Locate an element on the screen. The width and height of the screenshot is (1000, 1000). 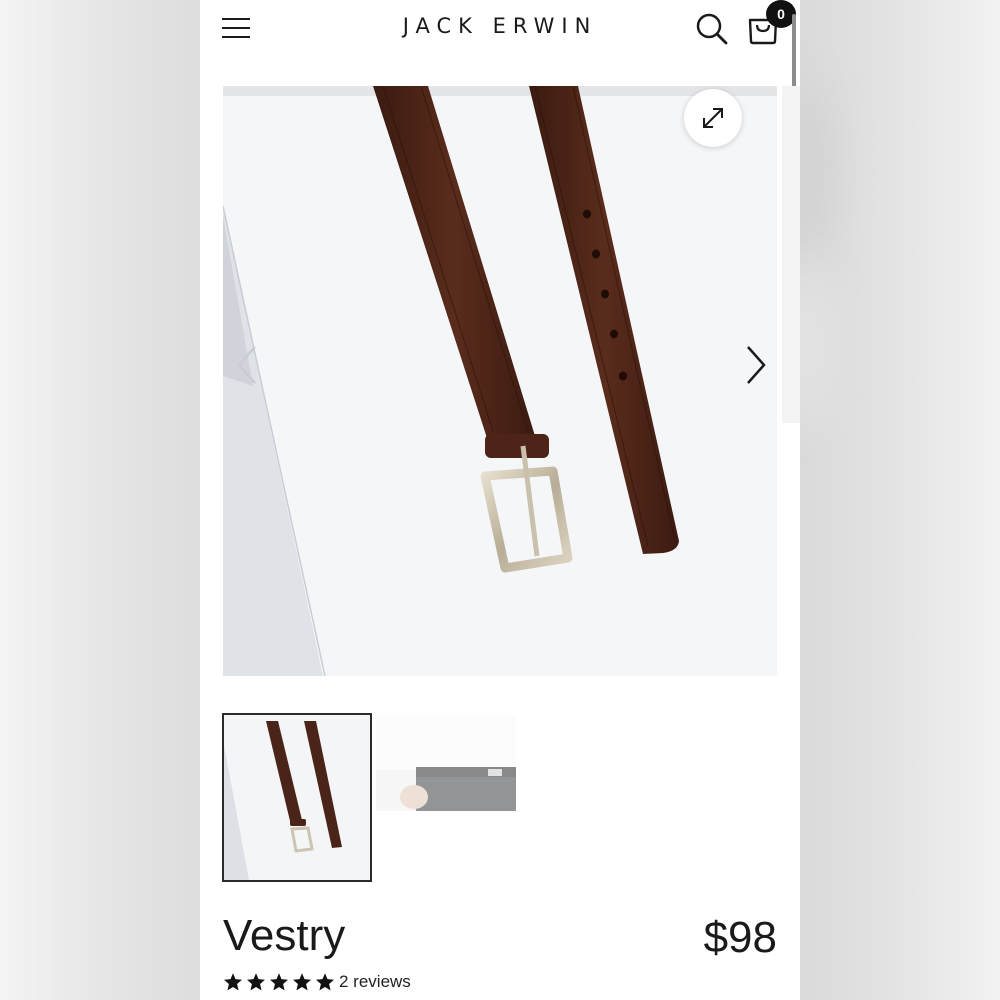
next-image-button is located at coordinates (755, 365).